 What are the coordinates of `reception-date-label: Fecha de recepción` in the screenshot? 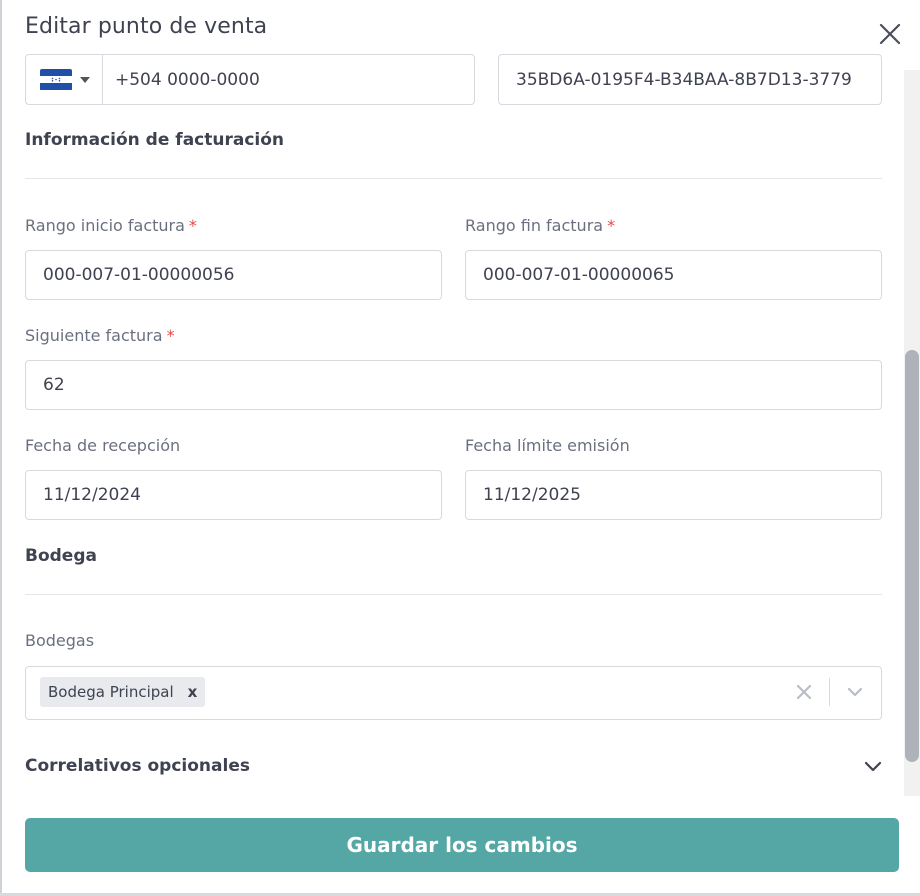 It's located at (103, 445).